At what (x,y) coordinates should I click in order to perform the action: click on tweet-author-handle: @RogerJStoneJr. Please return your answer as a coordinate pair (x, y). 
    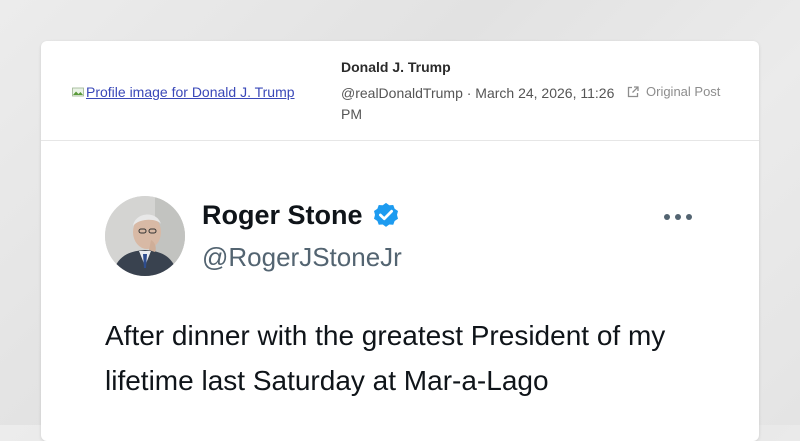
    Looking at the image, I should click on (302, 257).